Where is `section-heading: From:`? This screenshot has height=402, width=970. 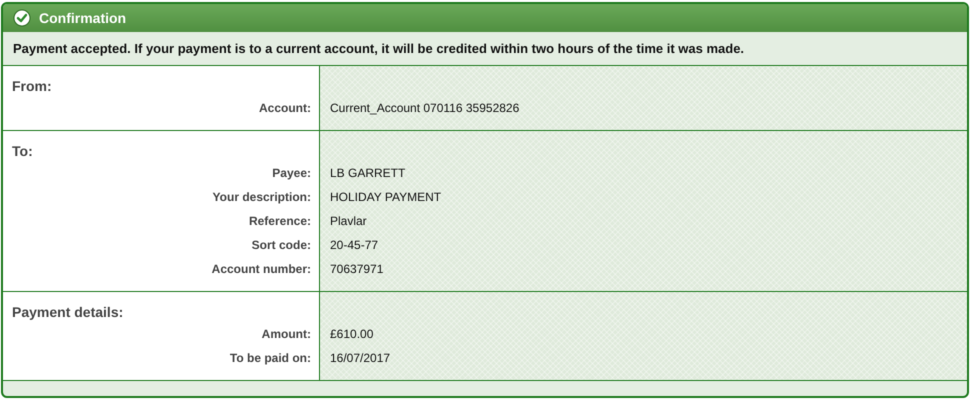
section-heading: From: is located at coordinates (32, 86).